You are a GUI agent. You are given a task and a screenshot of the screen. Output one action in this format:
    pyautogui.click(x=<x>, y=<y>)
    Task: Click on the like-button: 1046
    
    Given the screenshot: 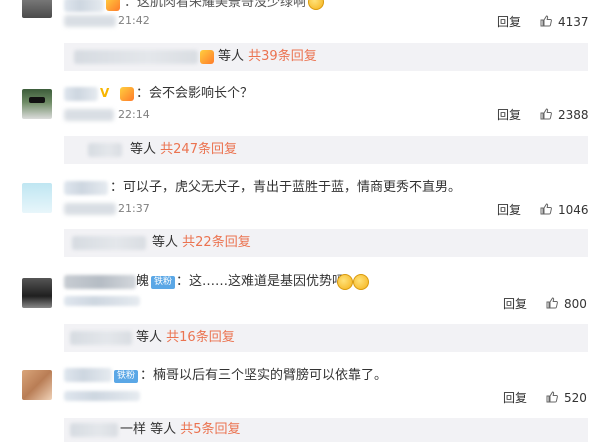 What is the action you would take?
    pyautogui.click(x=564, y=210)
    